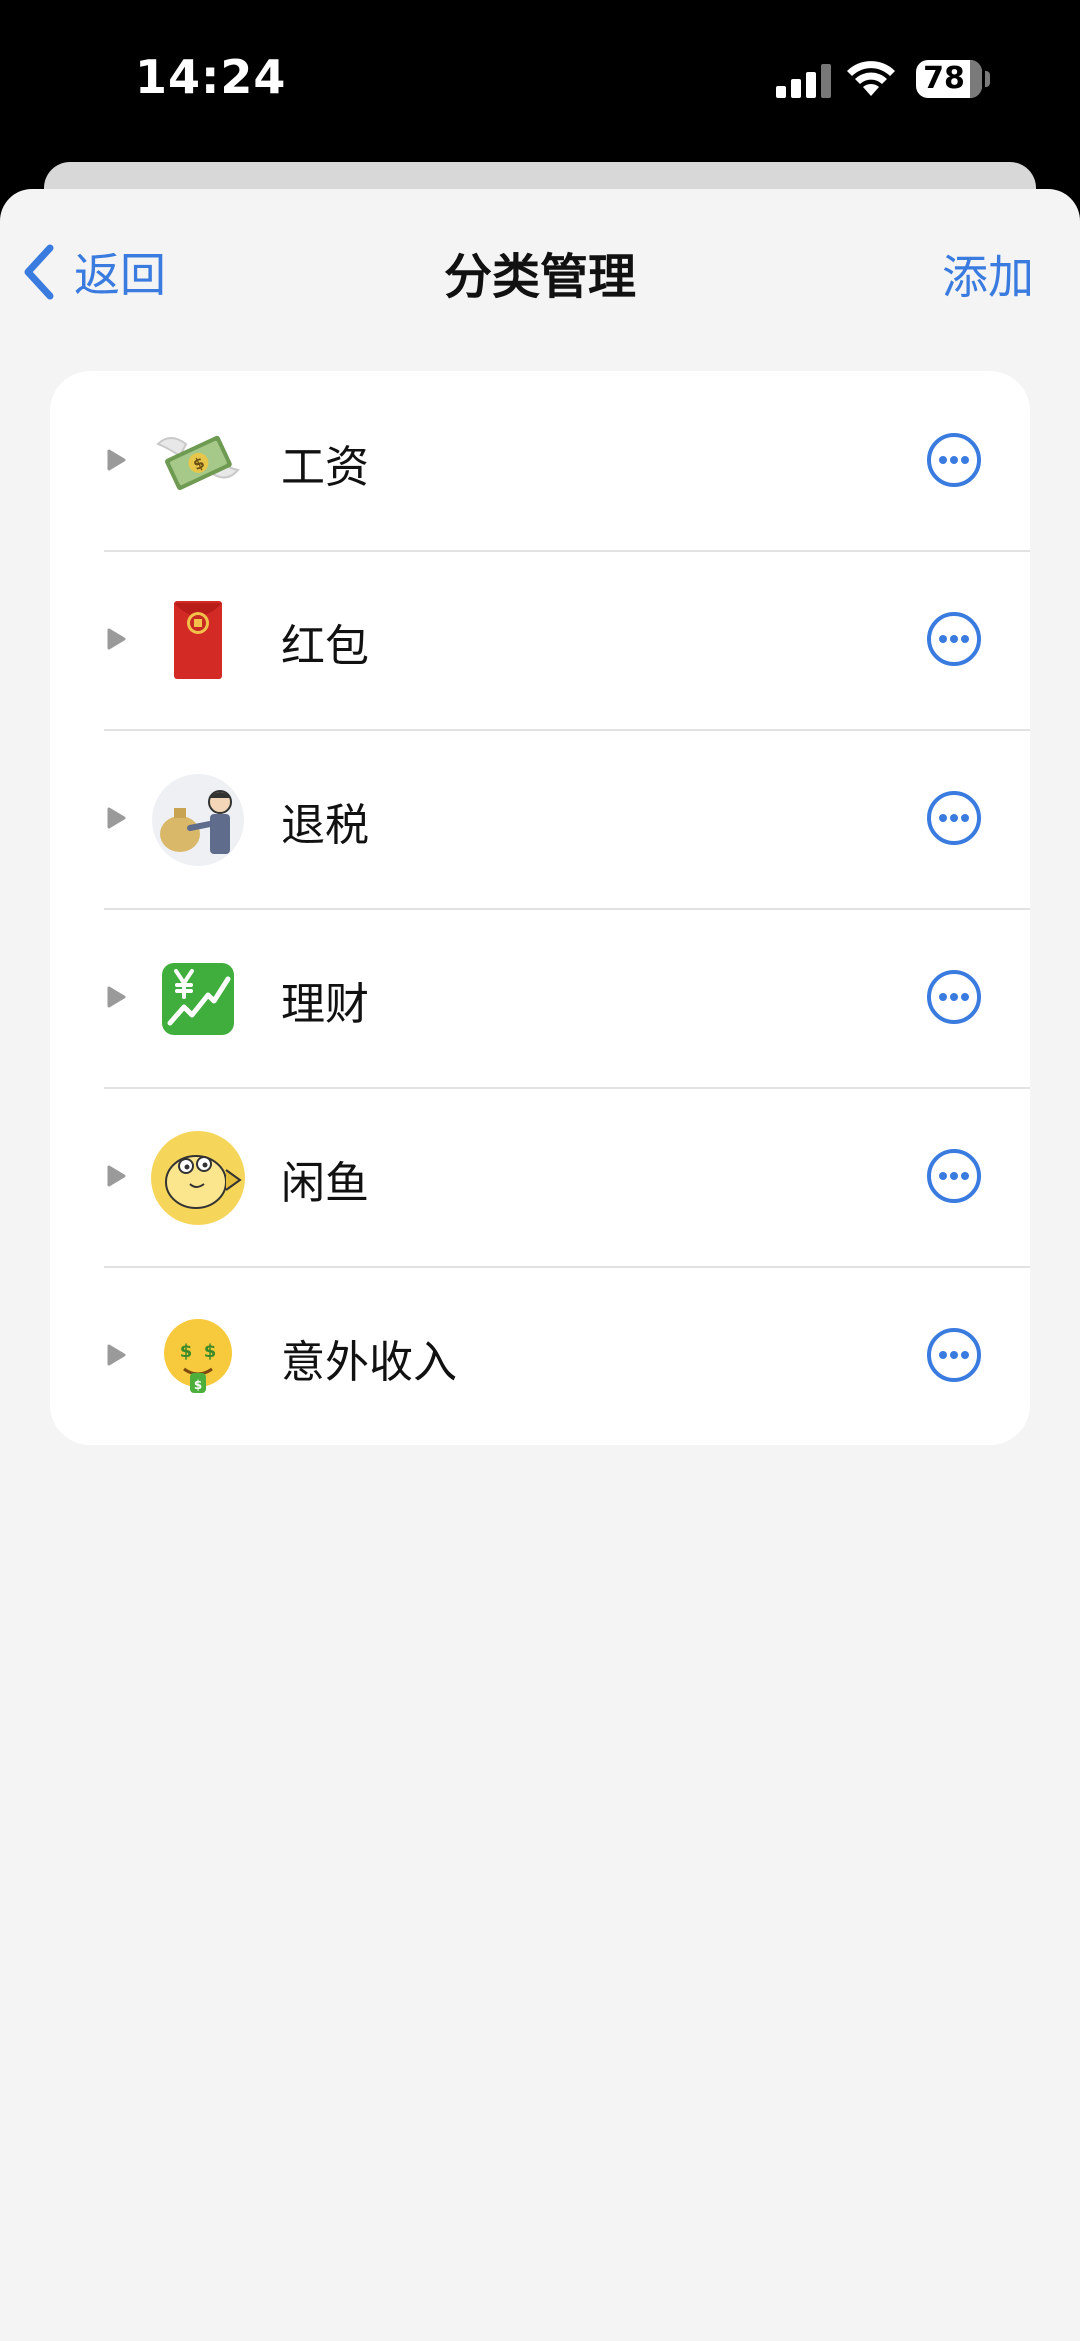 The height and width of the screenshot is (2341, 1080). What do you see at coordinates (325, 467) in the screenshot?
I see `category-label: 工资` at bounding box center [325, 467].